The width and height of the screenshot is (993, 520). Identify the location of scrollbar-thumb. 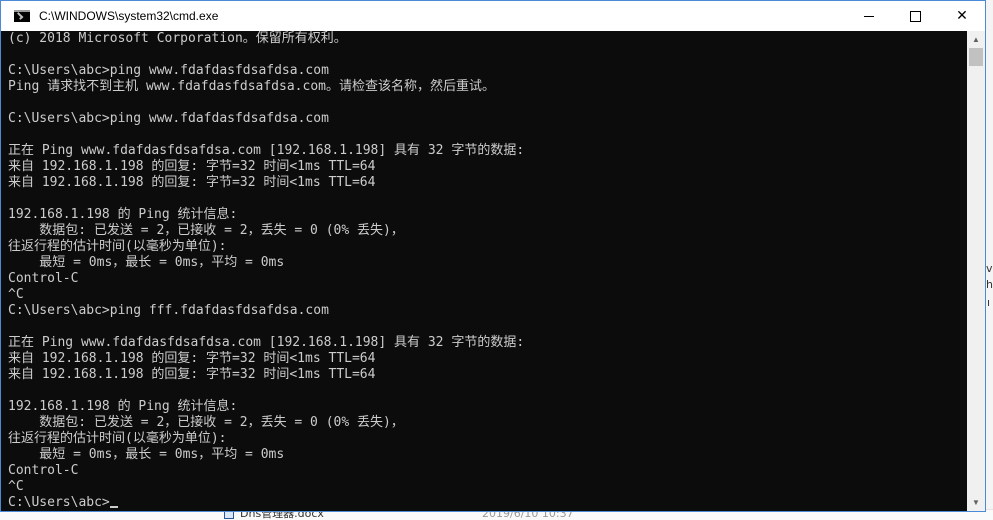
(976, 57).